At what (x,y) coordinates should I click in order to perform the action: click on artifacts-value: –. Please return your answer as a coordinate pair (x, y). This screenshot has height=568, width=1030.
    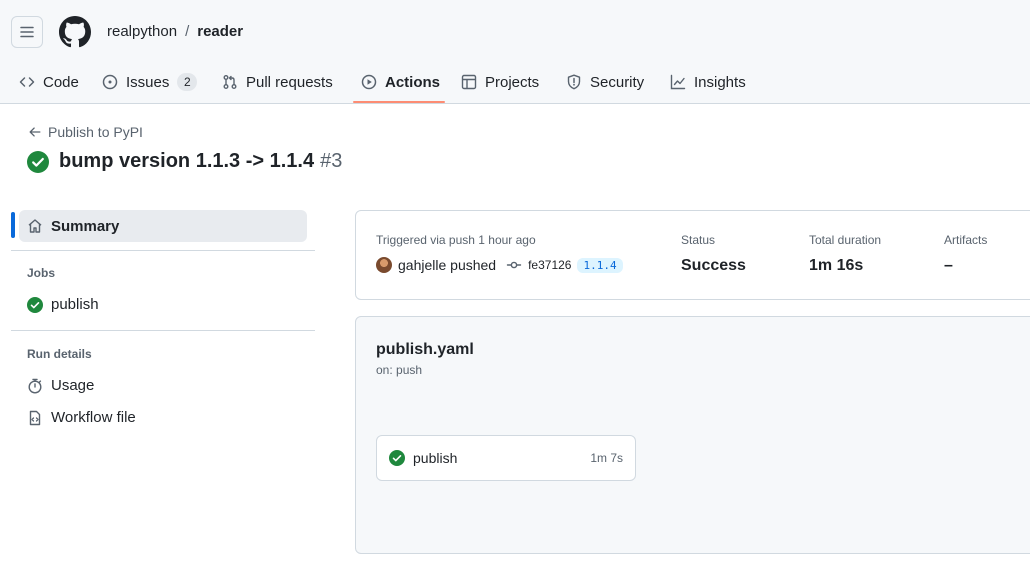
    Looking at the image, I should click on (948, 265).